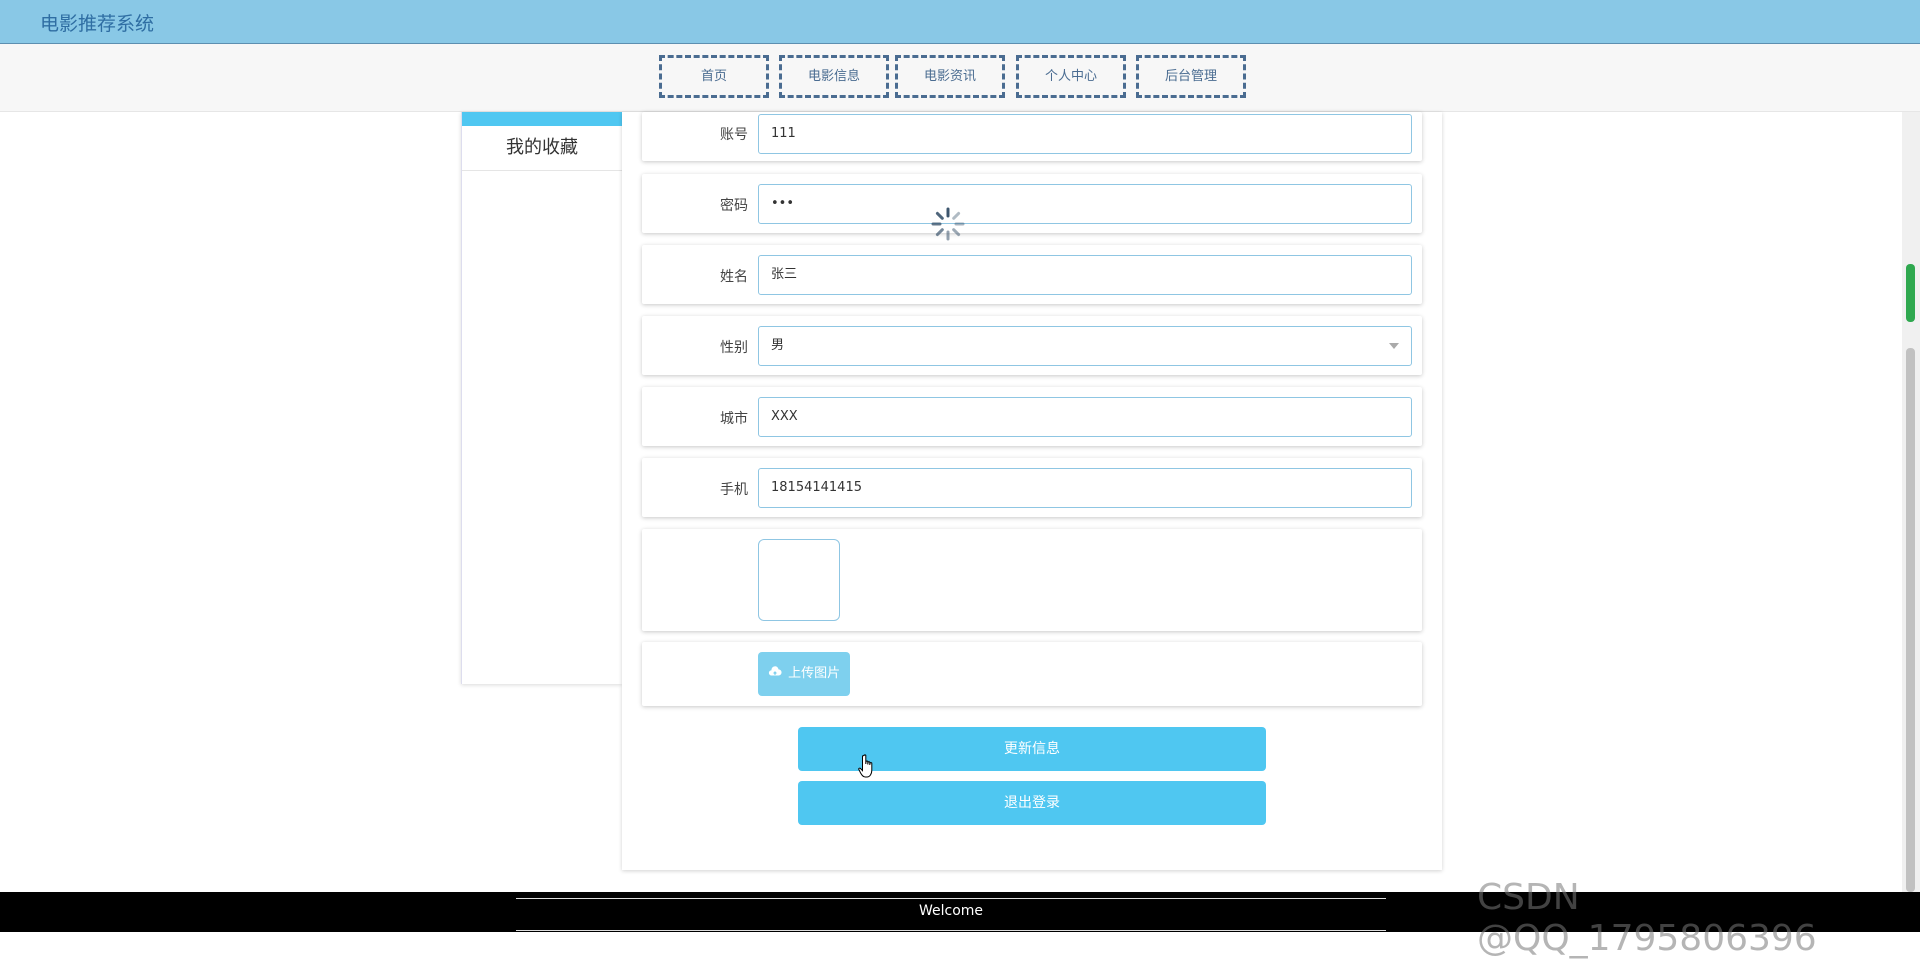 The image size is (1920, 959). What do you see at coordinates (734, 135) in the screenshot?
I see `account-label: 账号` at bounding box center [734, 135].